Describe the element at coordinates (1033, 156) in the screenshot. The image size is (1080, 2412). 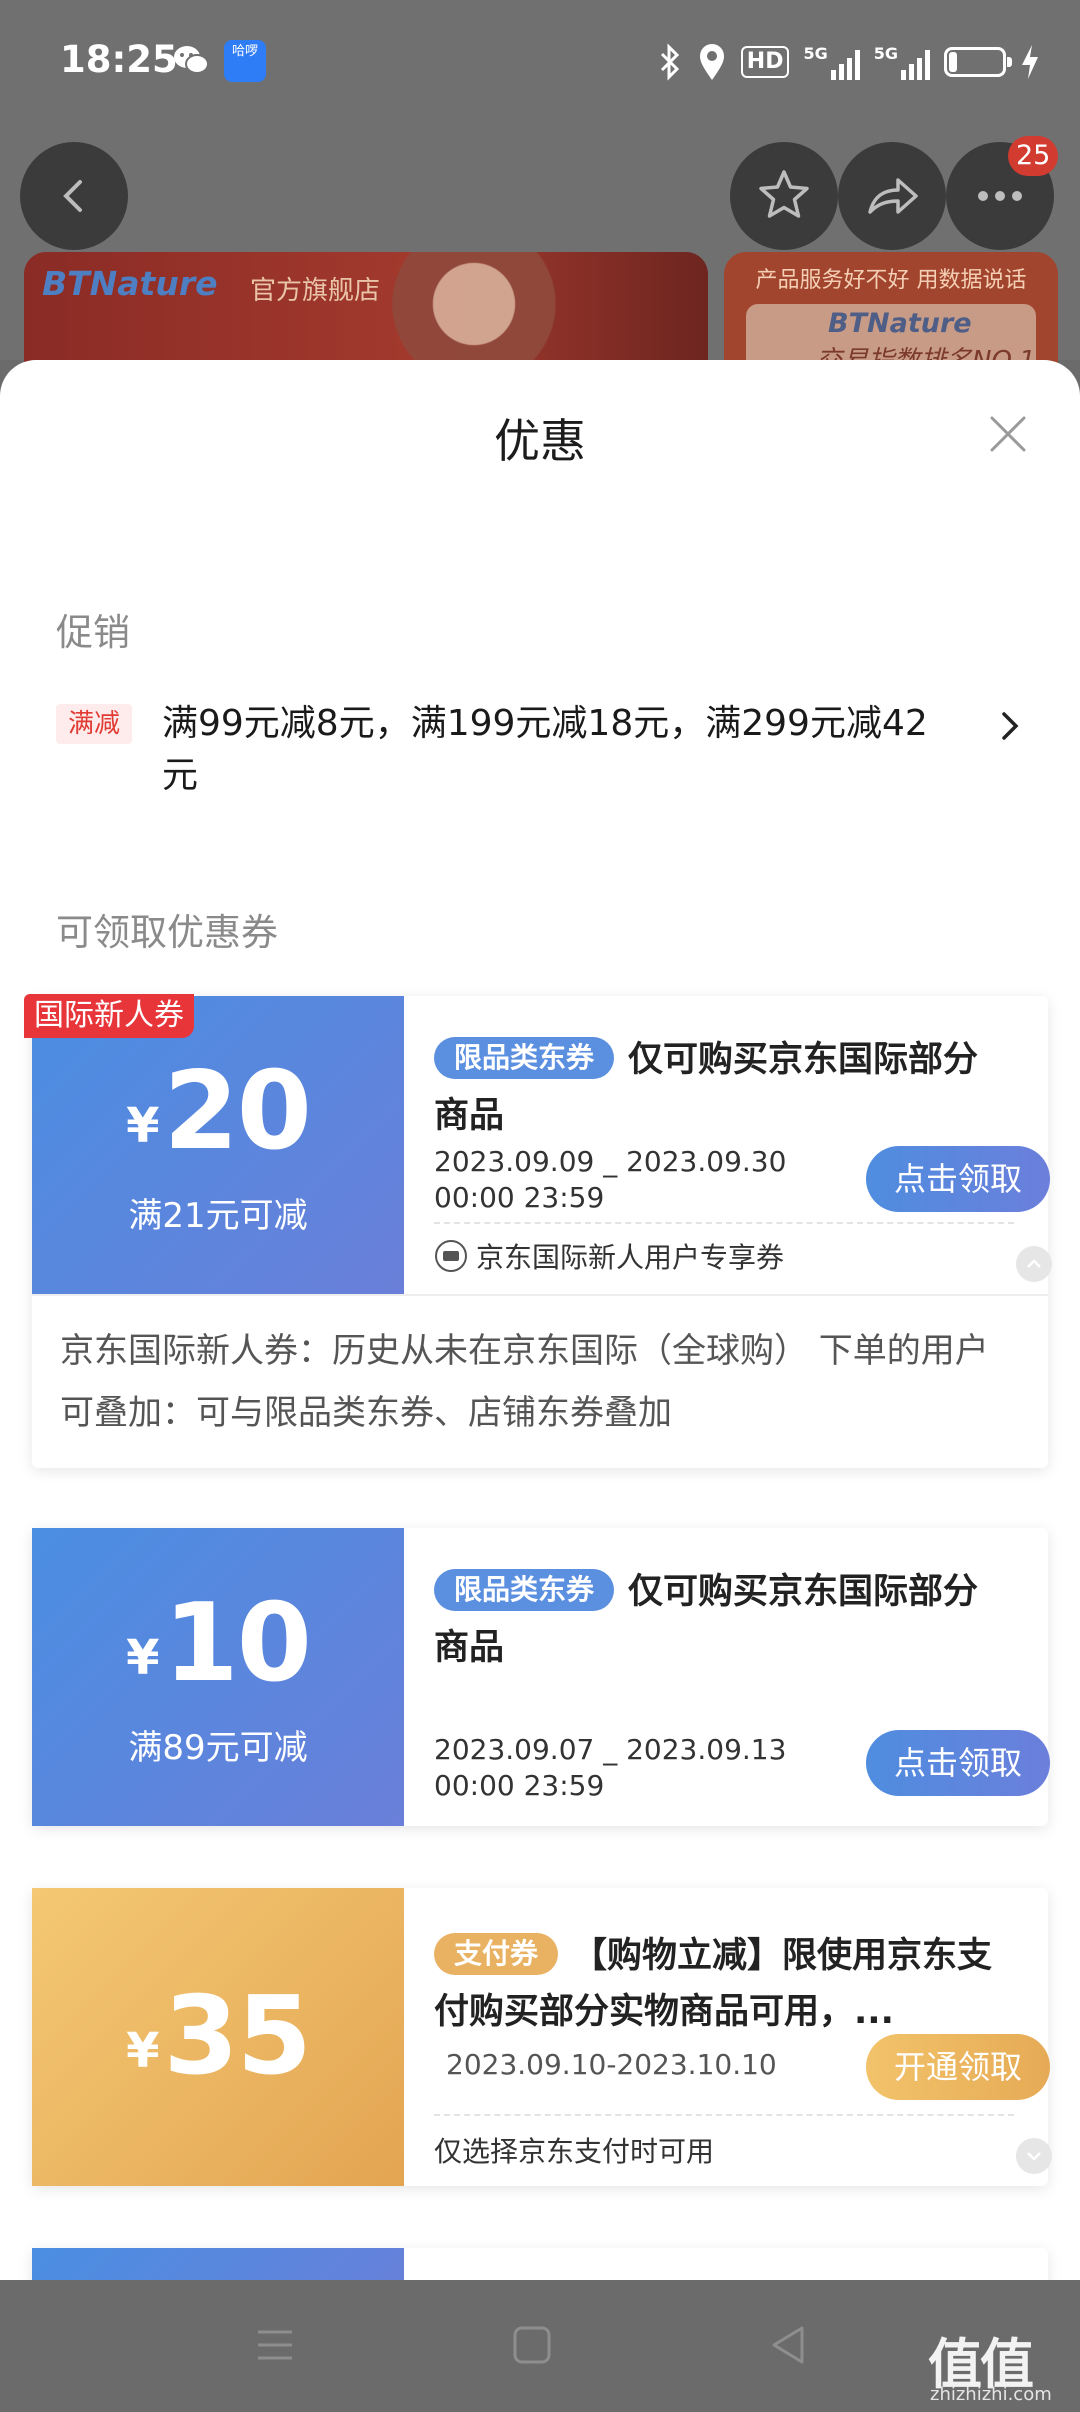
I see `notification-badge: 25` at that location.